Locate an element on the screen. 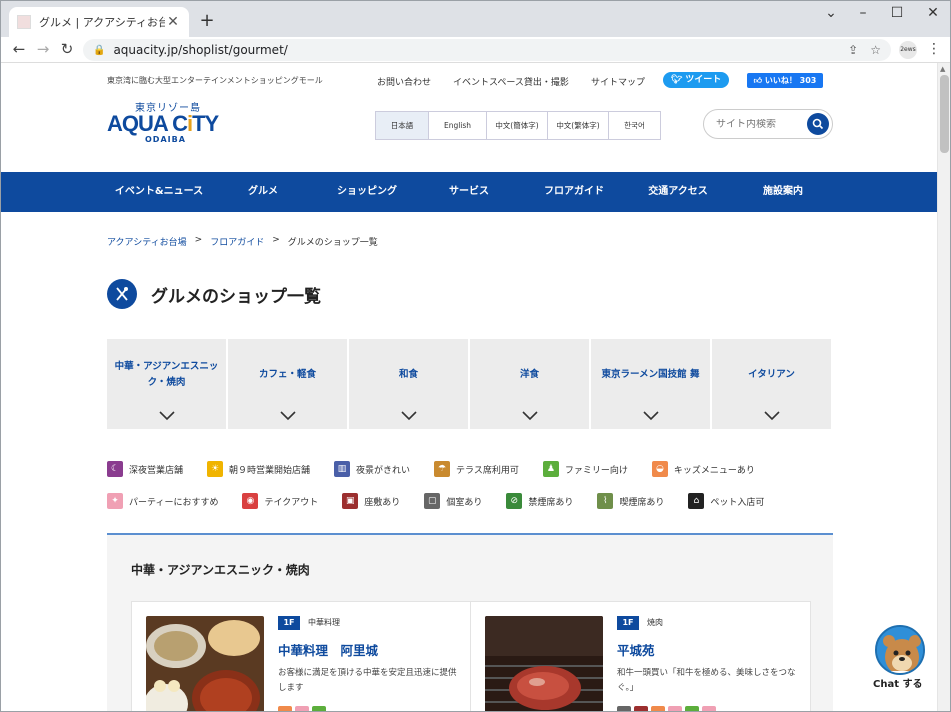 This screenshot has width=951, height=712. section-title: 中華・アジアンエスニック・焼肉 is located at coordinates (220, 570).